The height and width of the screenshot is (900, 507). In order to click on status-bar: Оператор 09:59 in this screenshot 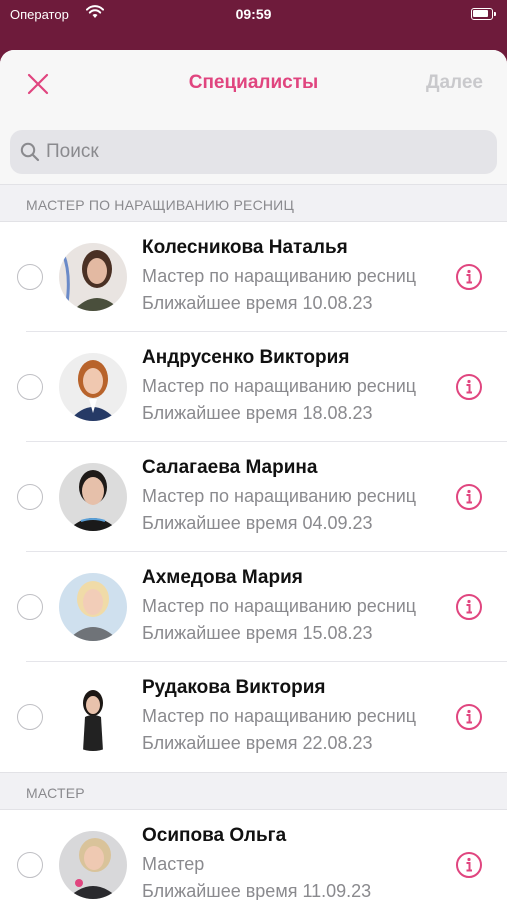, I will do `click(253, 16)`.